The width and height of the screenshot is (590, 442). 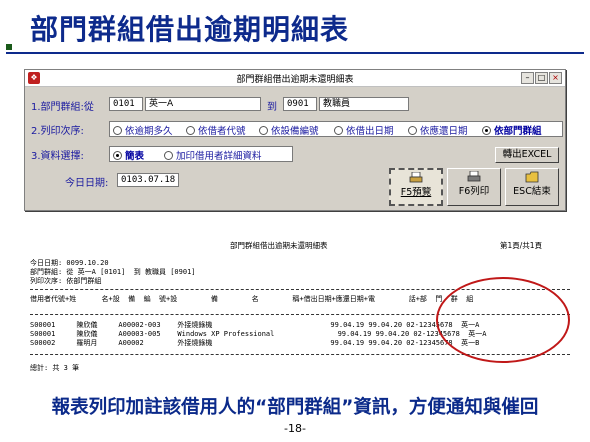 I want to click on slide-footnote: 報表列印加註該借用人的“部門群組”資訊，方便通知與催回, so click(x=295, y=407).